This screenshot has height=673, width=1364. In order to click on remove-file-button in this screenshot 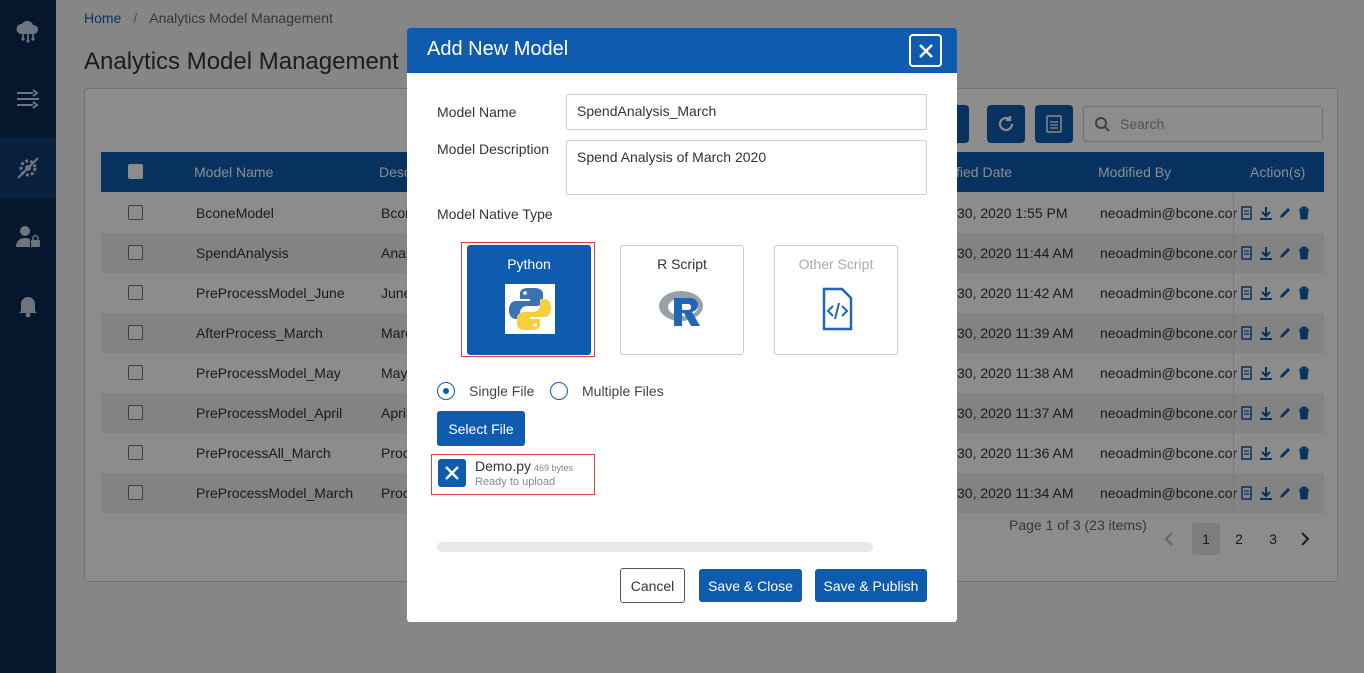, I will do `click(452, 473)`.